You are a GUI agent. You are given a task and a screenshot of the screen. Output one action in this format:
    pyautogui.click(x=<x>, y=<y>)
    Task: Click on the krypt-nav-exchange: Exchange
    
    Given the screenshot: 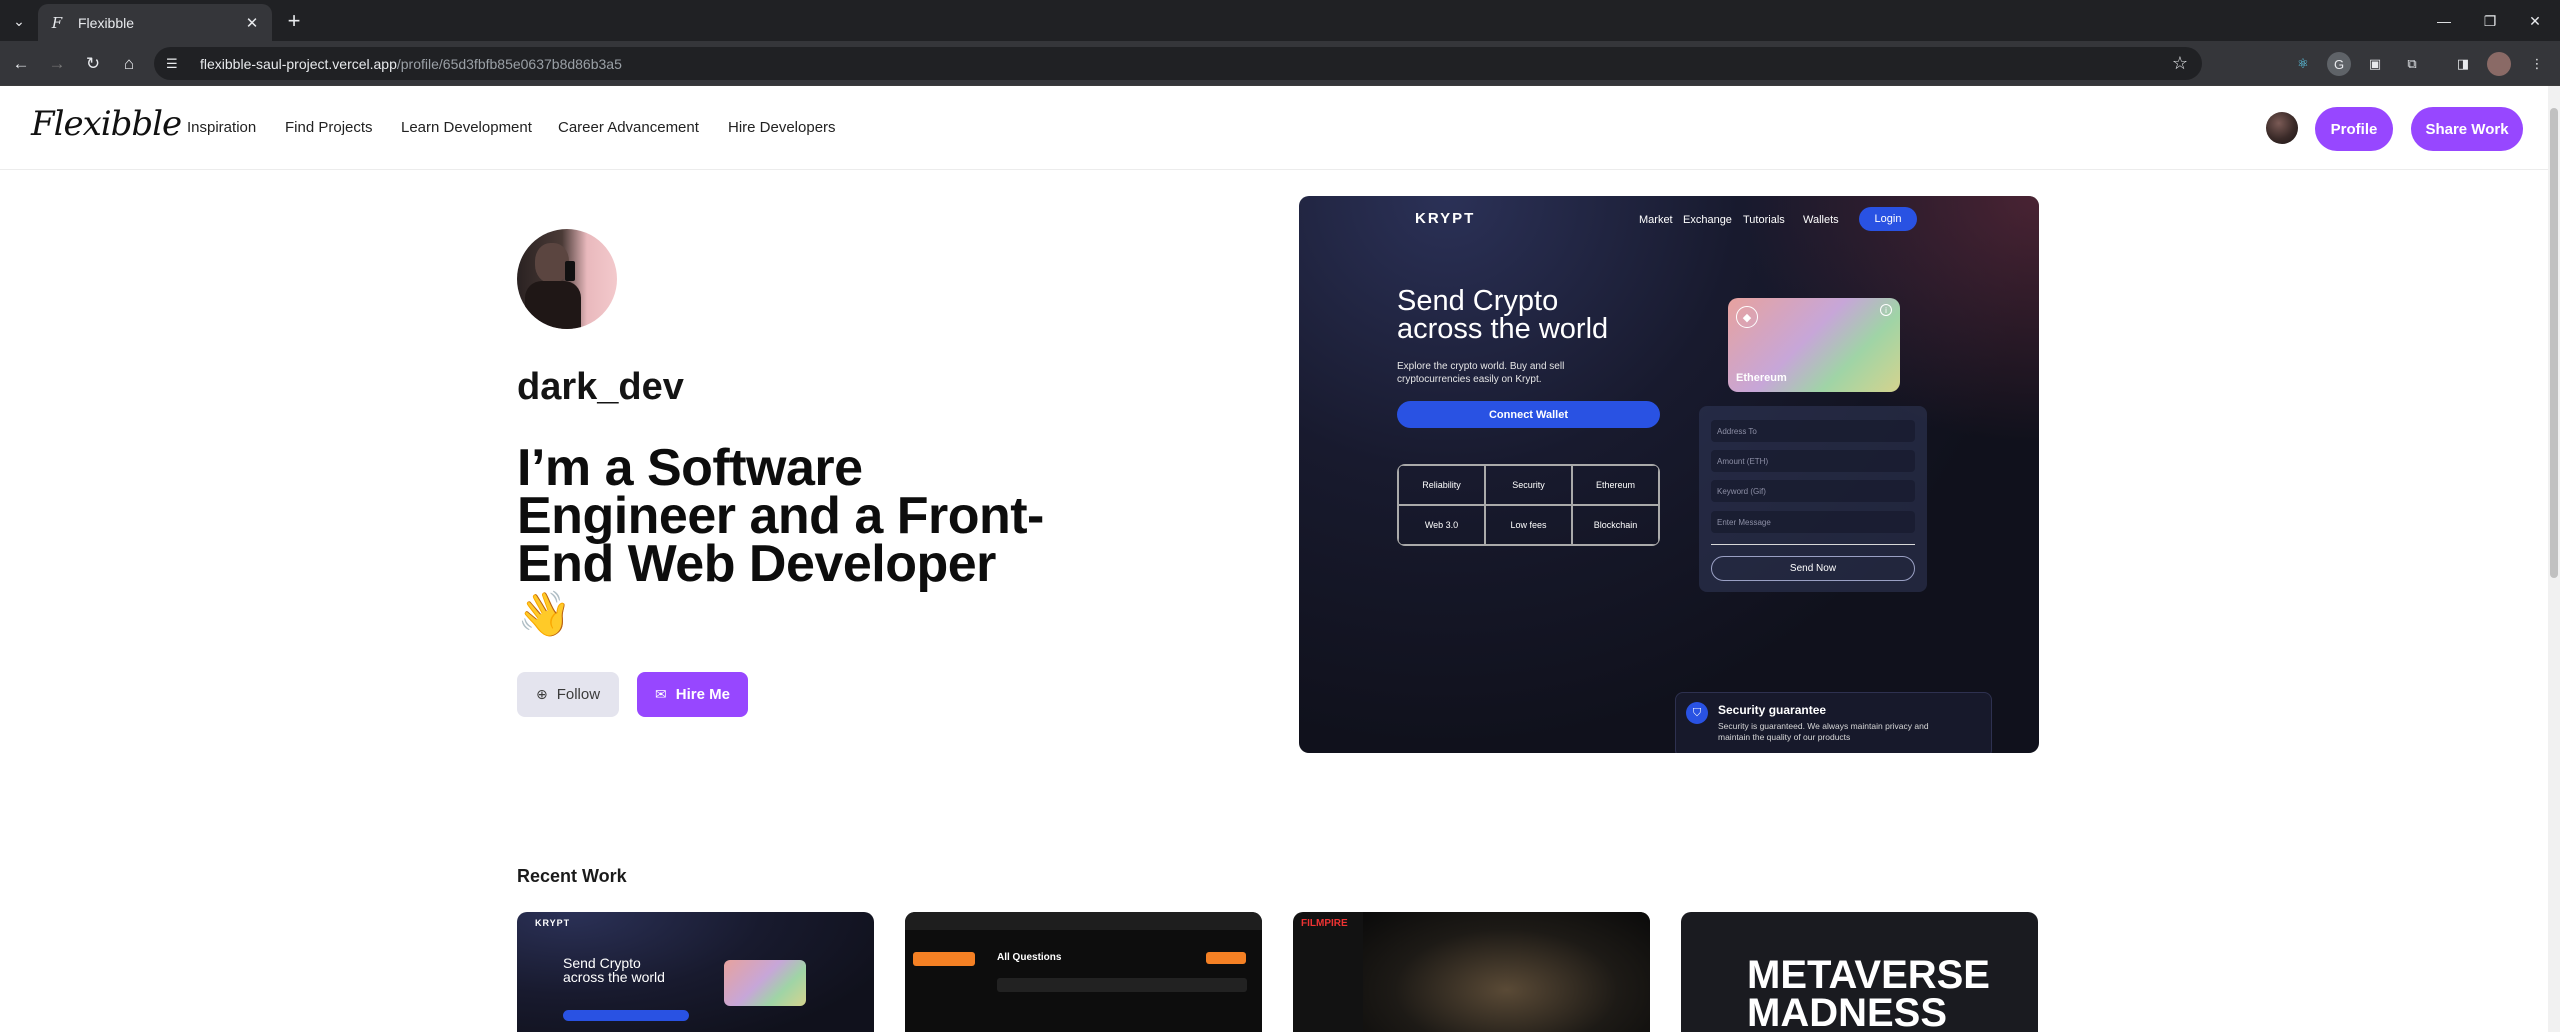 What is the action you would take?
    pyautogui.click(x=1707, y=220)
    